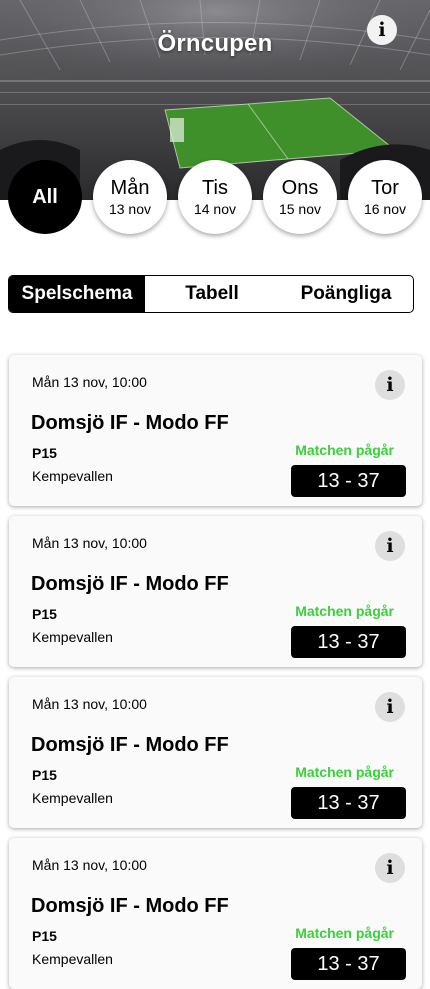  Describe the element at coordinates (300, 208) in the screenshot. I see `day-chip-date: 15 nov` at that location.